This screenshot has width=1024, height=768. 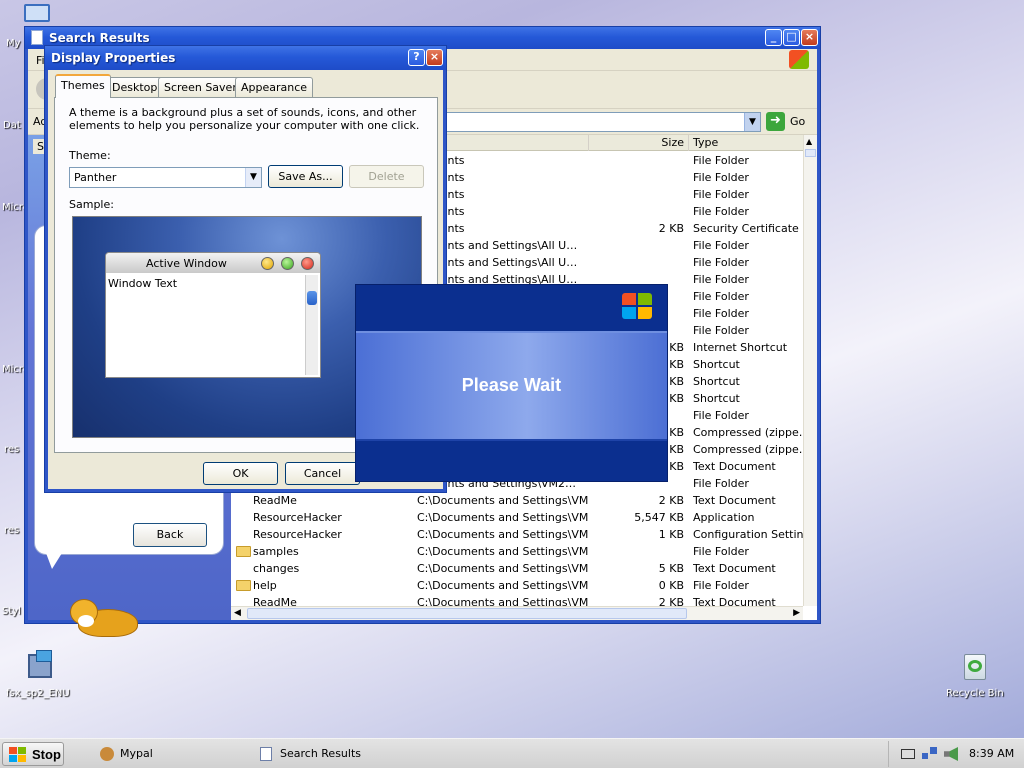 I want to click on row-name: changes, so click(x=276, y=568).